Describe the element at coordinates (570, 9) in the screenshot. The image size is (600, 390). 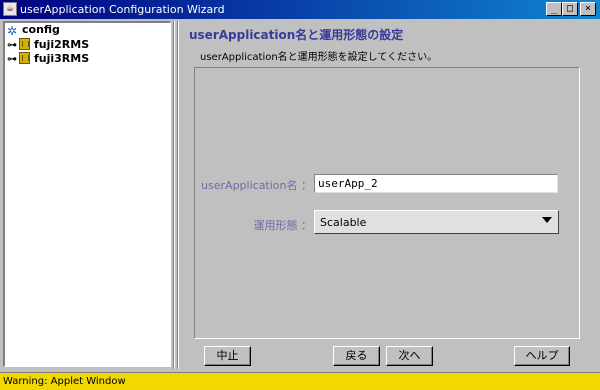
I see `maximize-button: □` at that location.